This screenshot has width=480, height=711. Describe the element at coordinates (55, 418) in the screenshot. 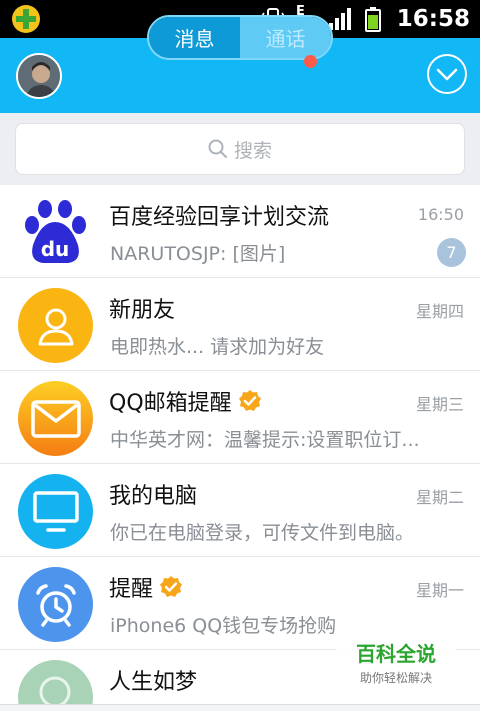

I see `mail-icon` at that location.